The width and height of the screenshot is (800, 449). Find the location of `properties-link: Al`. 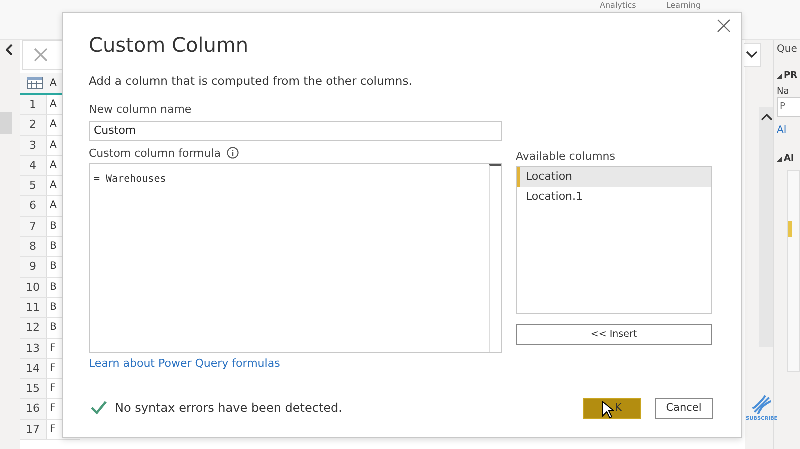

properties-link: Al is located at coordinates (788, 130).